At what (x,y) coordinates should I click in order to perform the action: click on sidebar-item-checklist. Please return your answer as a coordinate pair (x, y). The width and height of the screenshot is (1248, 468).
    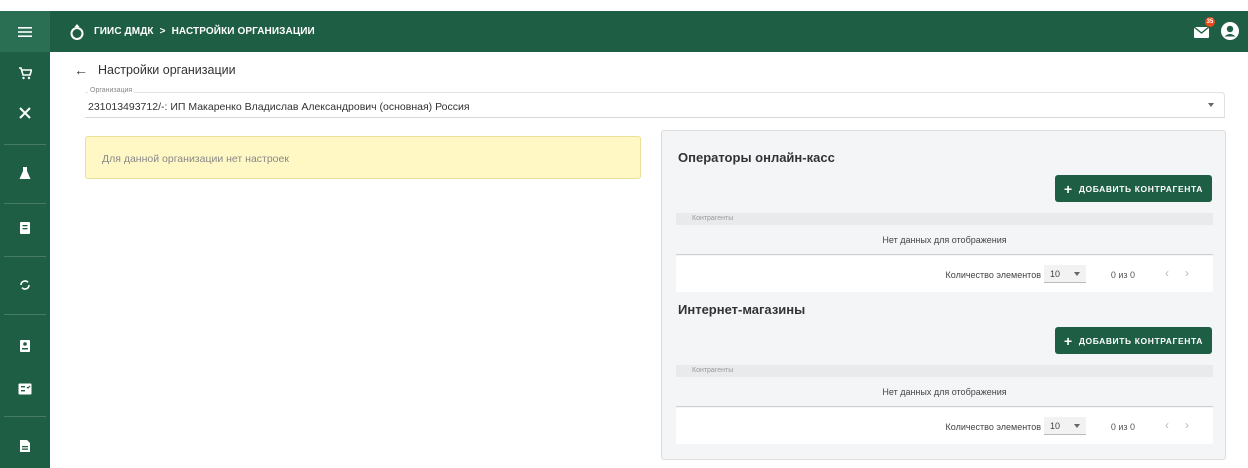
    Looking at the image, I should click on (25, 389).